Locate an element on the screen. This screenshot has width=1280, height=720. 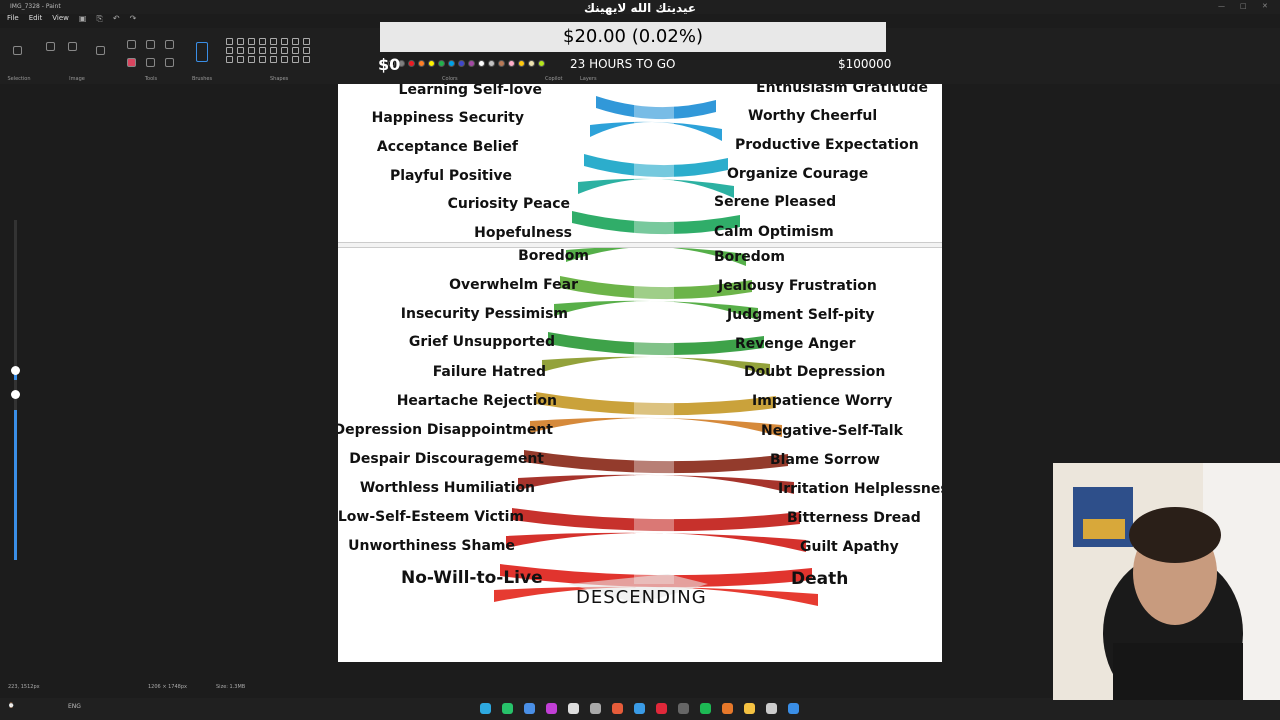
callout-rect-shape-icon is located at coordinates (262, 59).